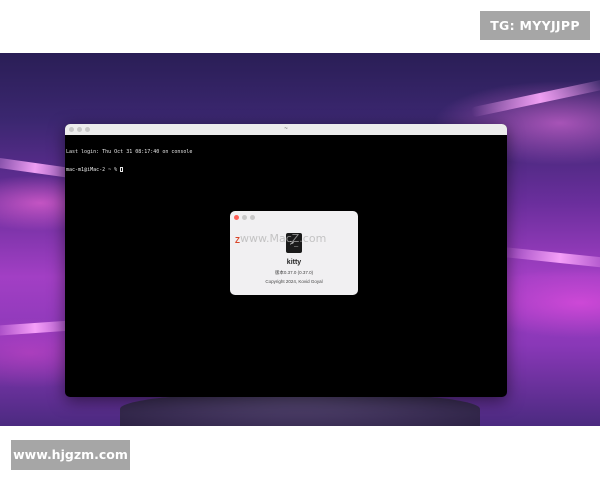  Describe the element at coordinates (535, 25) in the screenshot. I see `watermark-top-badge: TG: MYYJJPP` at that location.